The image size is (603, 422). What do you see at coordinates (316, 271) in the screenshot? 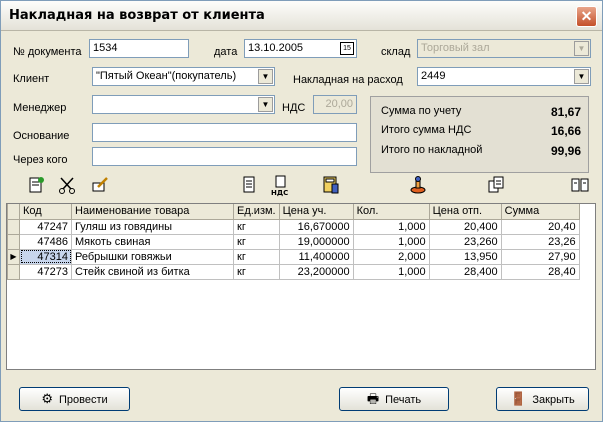
I see `cell-price: 23,200000` at bounding box center [316, 271].